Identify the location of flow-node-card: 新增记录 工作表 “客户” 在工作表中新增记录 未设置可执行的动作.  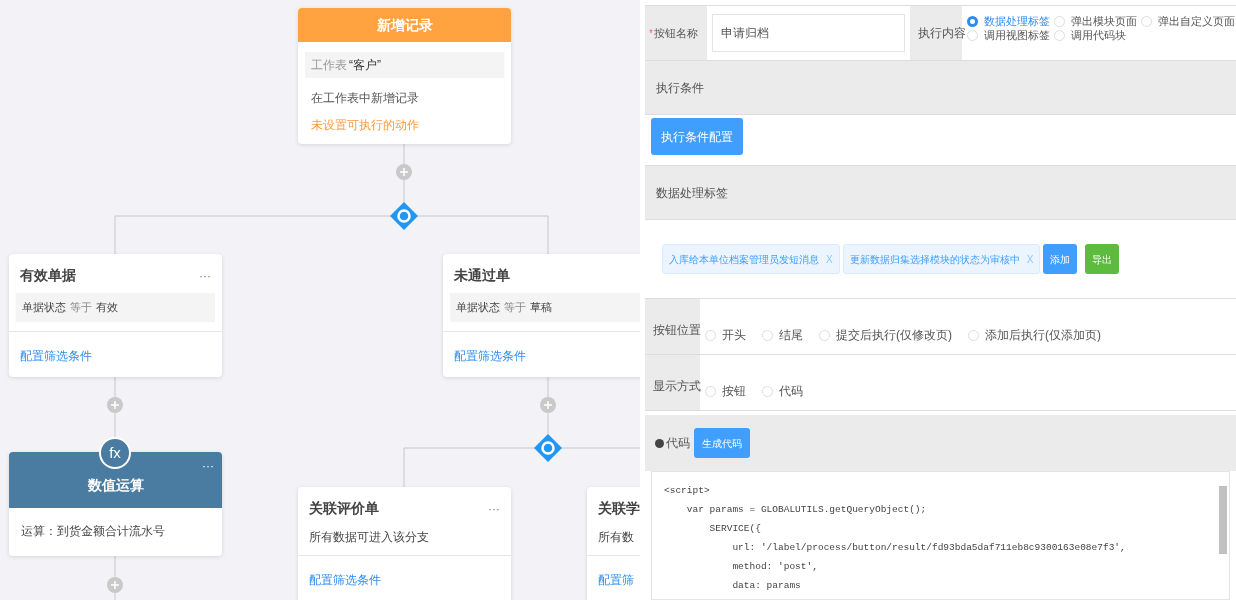
(404, 76).